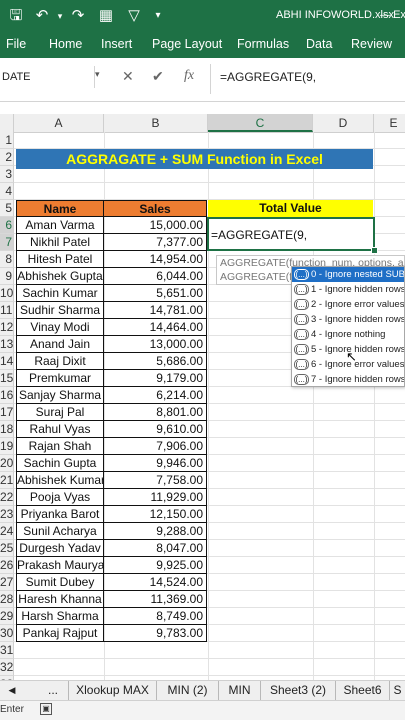 The width and height of the screenshot is (405, 720). Describe the element at coordinates (47, 77) in the screenshot. I see `name-box: DATE` at that location.